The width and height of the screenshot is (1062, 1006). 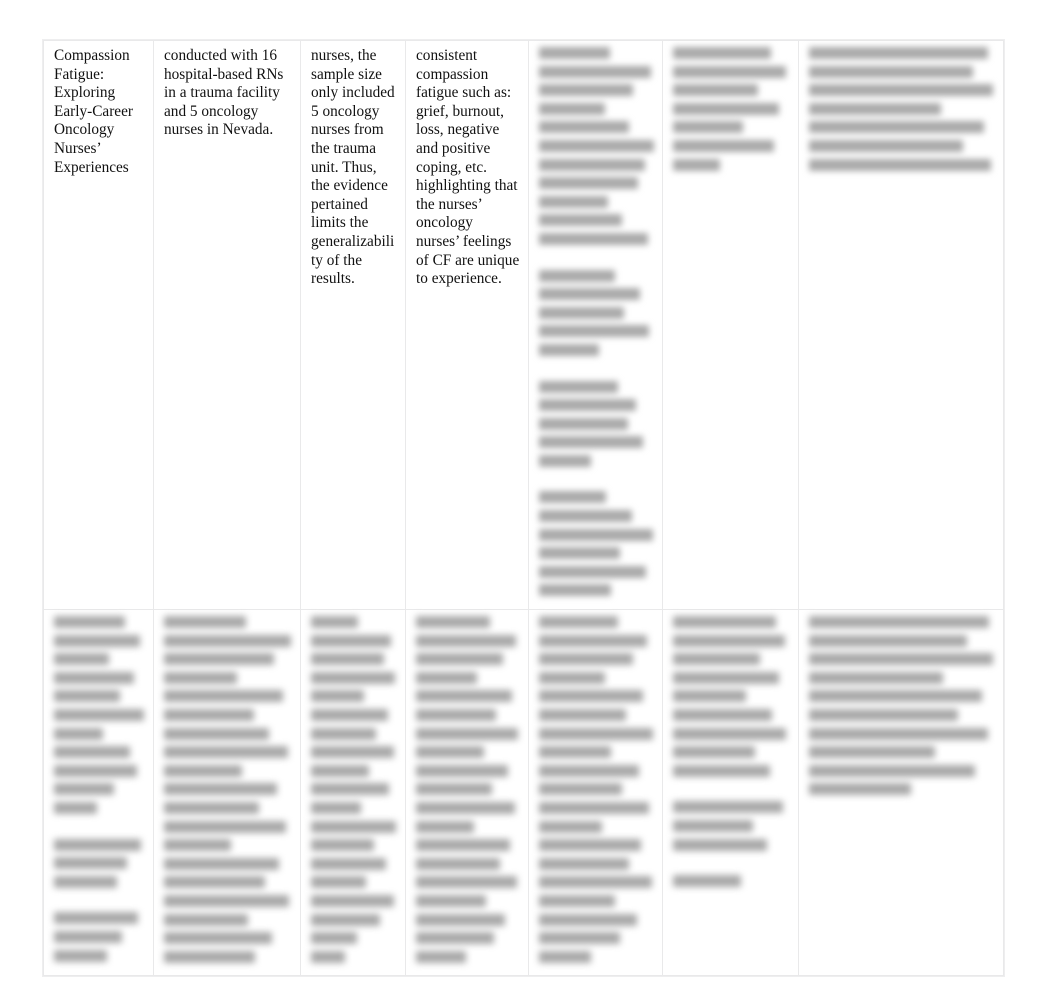 I want to click on table-cell-r2c5-redacted, so click(x=595, y=793).